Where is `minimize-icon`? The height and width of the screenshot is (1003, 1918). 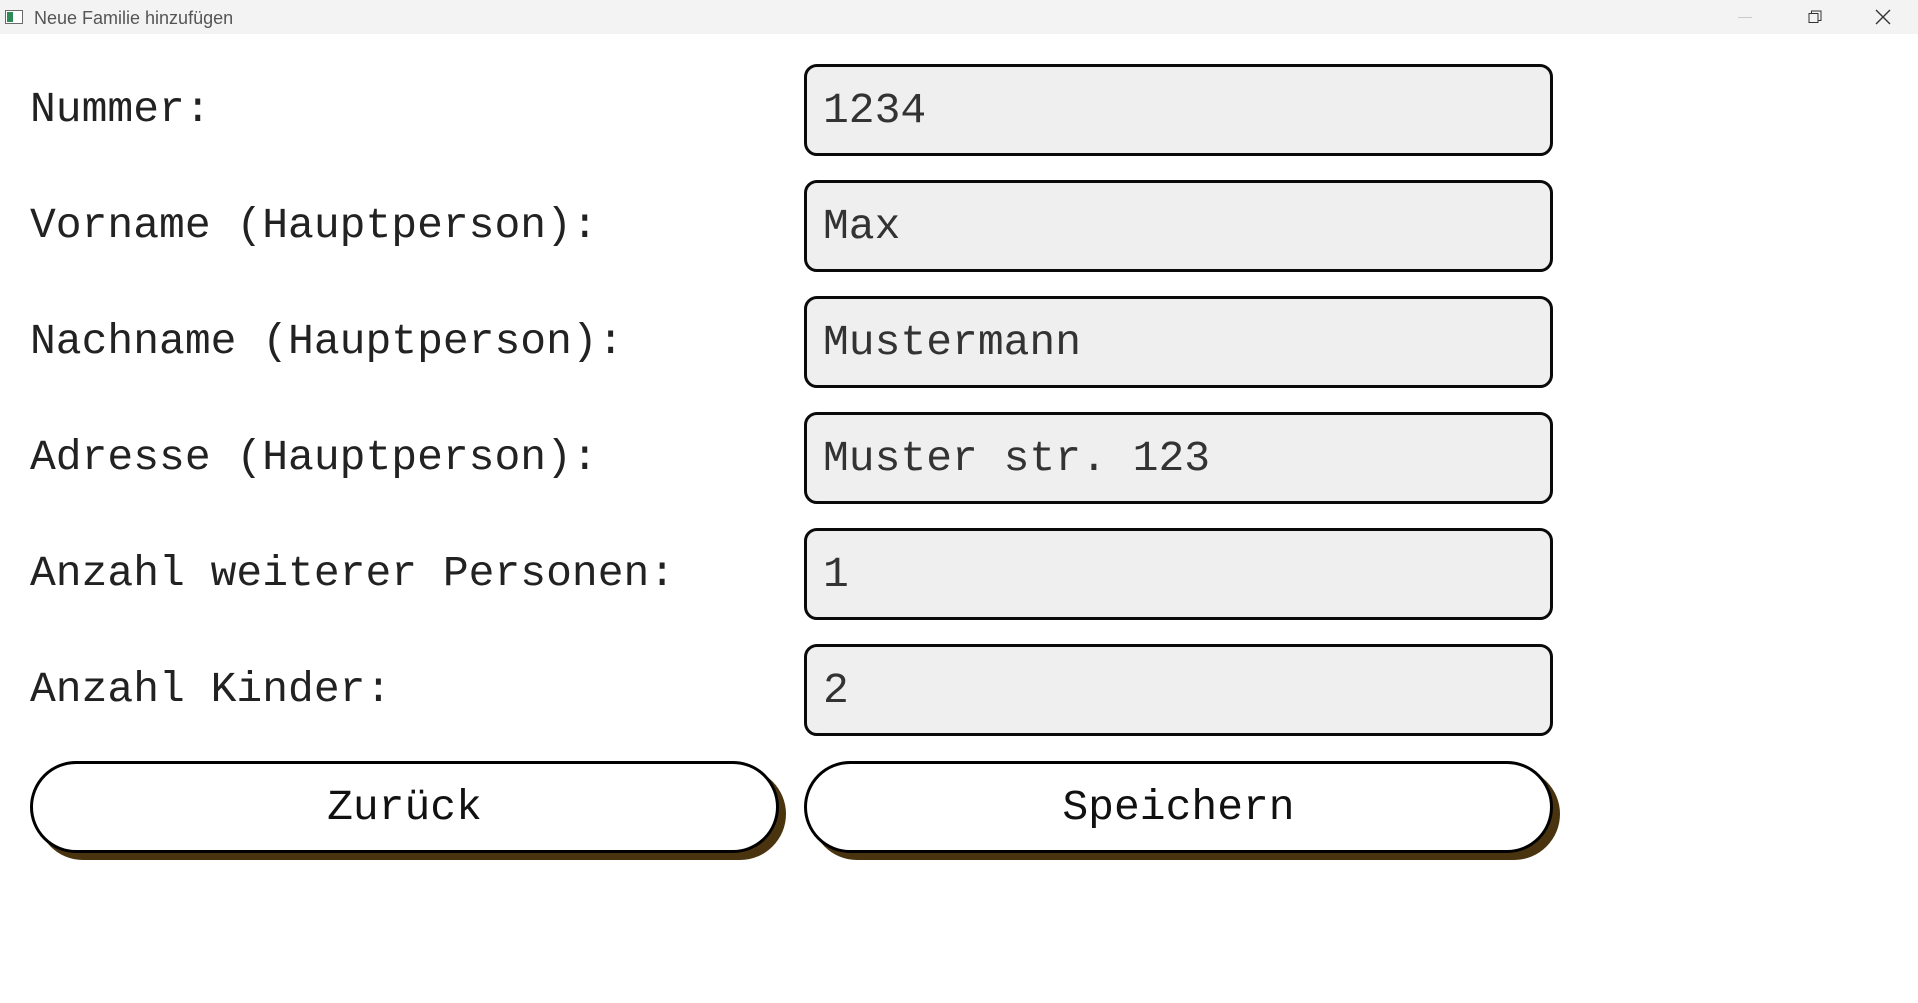 minimize-icon is located at coordinates (1745, 17).